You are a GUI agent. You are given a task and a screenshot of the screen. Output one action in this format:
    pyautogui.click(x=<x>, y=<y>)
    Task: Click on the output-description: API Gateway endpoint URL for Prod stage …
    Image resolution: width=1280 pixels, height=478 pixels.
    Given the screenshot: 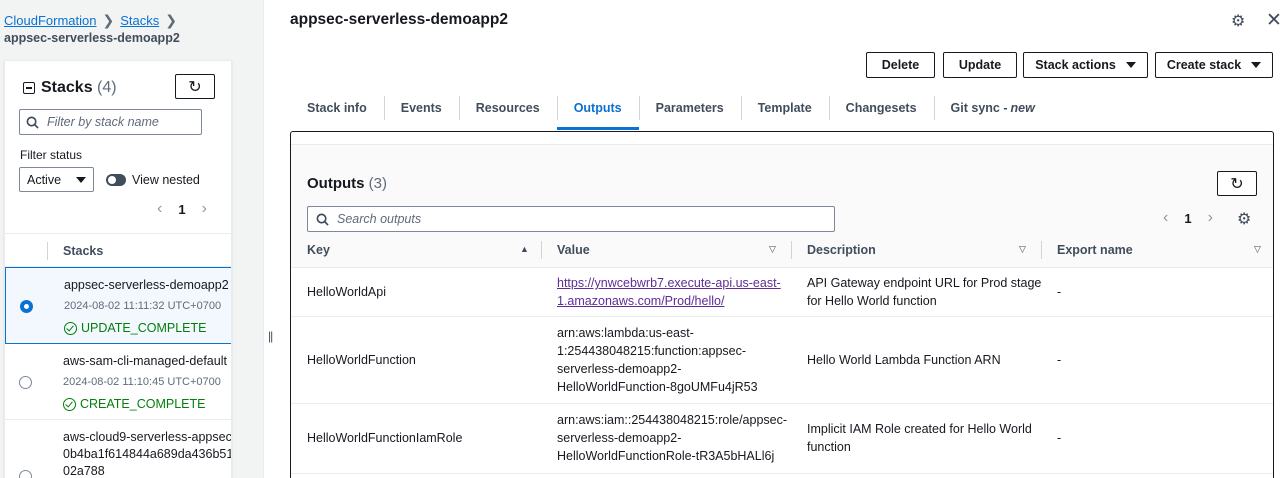 What is the action you would take?
    pyautogui.click(x=924, y=292)
    